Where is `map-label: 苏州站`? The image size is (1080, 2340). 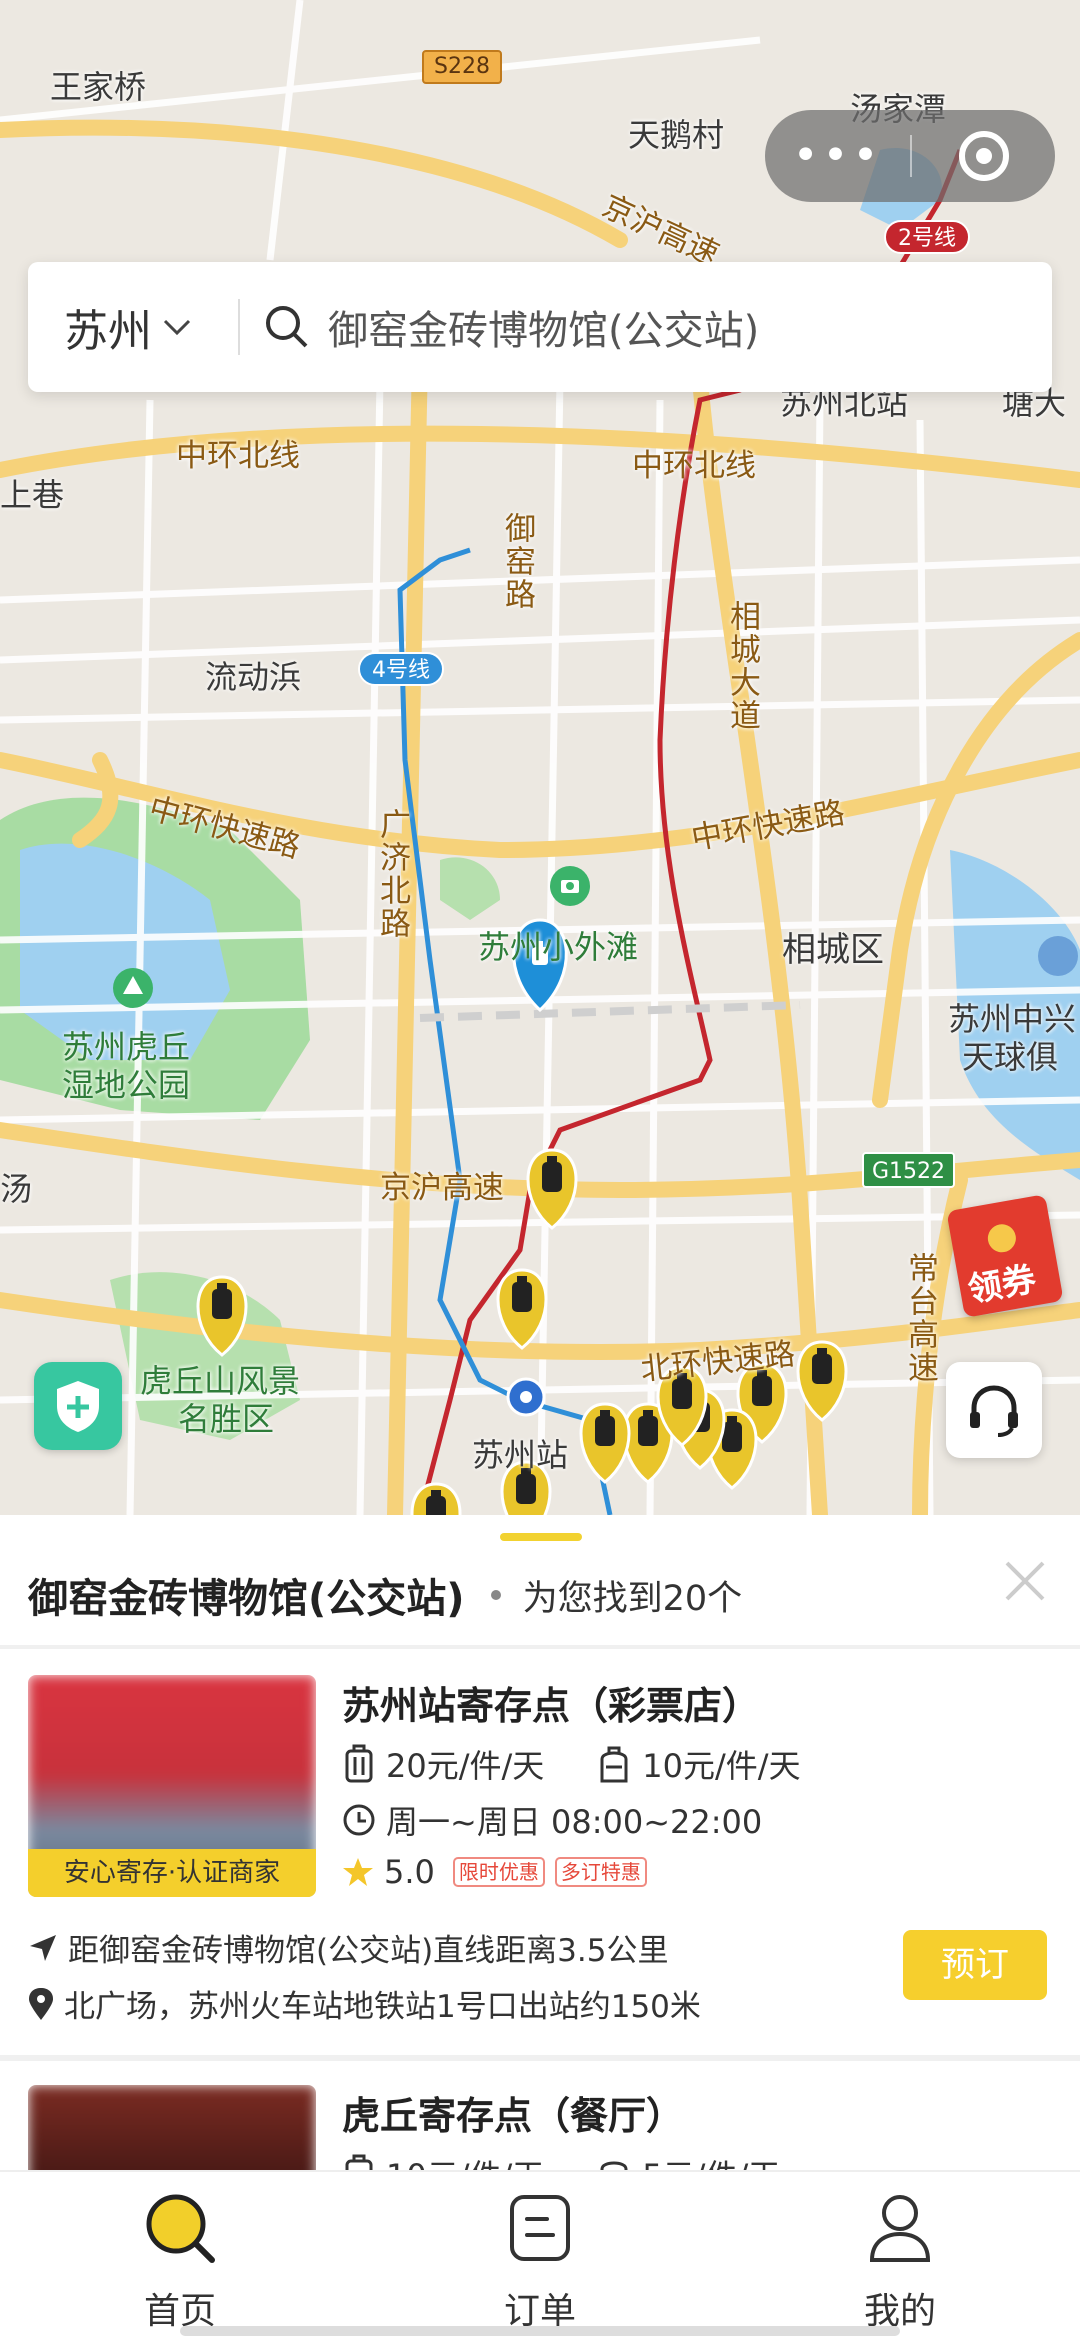 map-label: 苏州站 is located at coordinates (520, 1455).